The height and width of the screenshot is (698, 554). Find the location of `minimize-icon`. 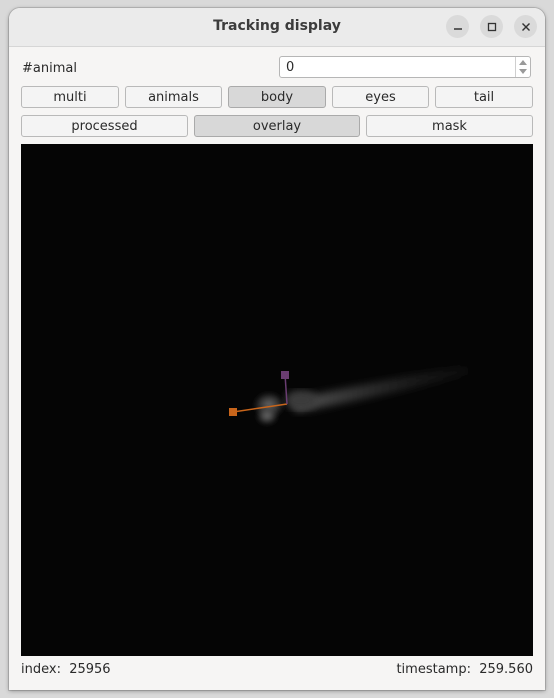

minimize-icon is located at coordinates (457, 28).